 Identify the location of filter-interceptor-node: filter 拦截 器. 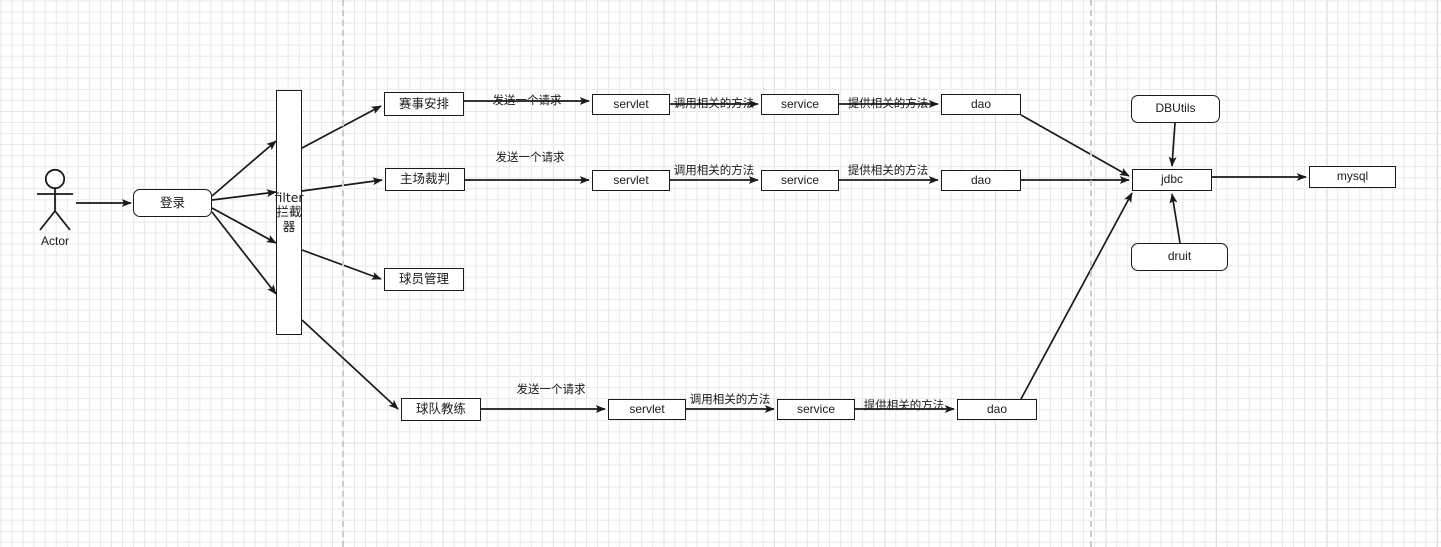
(289, 212).